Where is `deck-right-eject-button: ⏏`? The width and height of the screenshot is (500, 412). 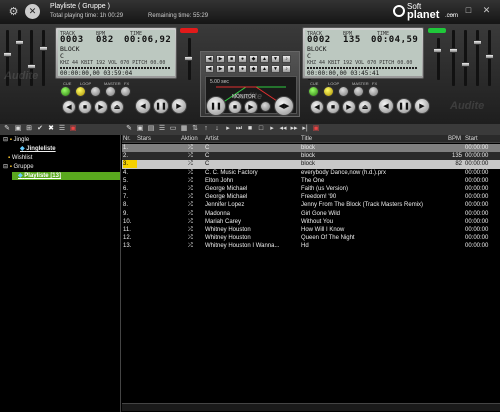 deck-right-eject-button: ⏏ is located at coordinates (365, 107).